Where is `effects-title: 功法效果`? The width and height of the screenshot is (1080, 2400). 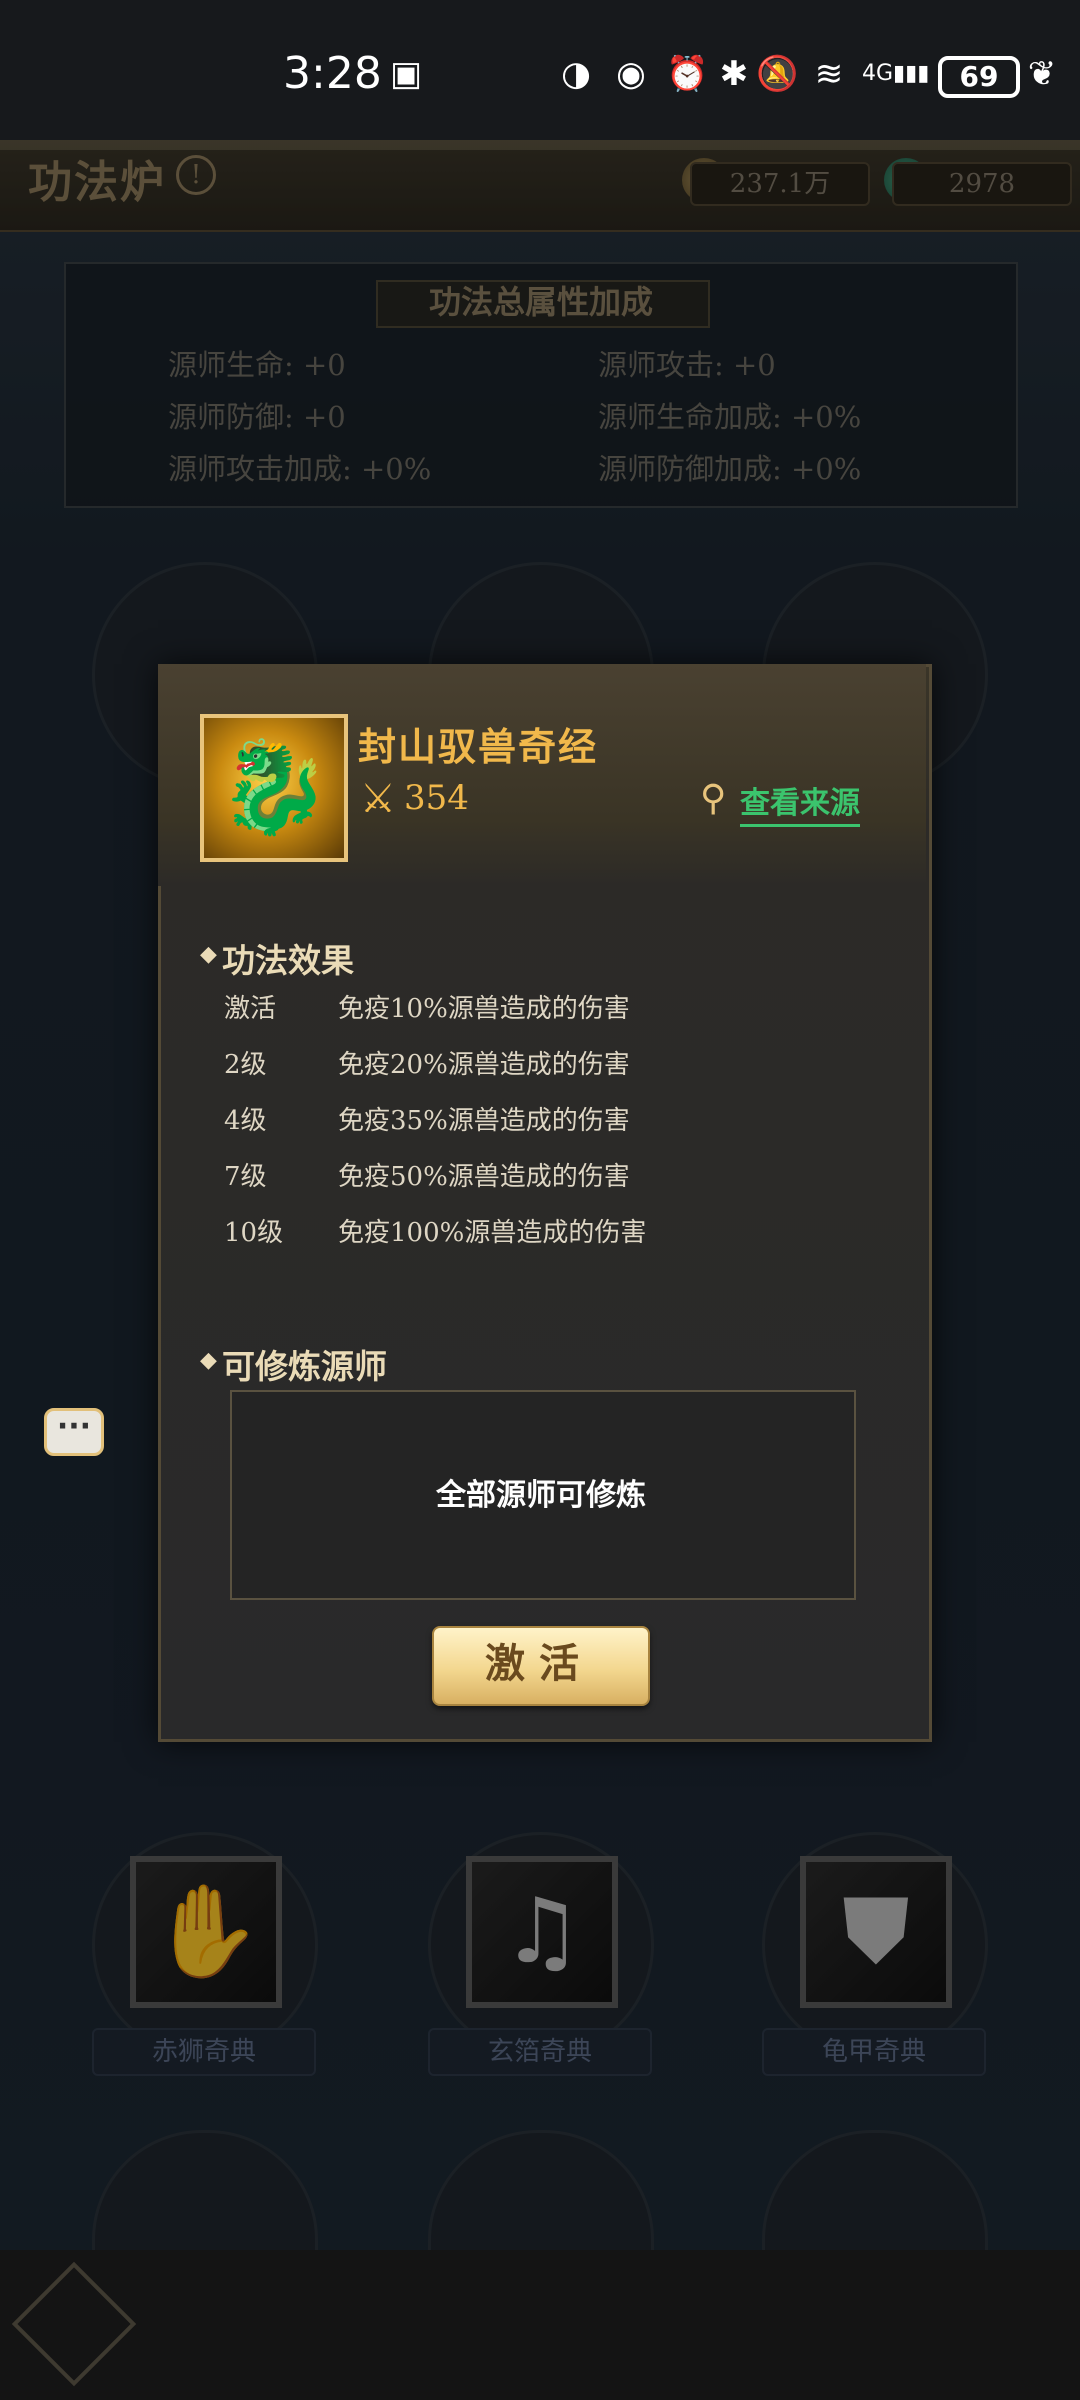
effects-title: 功法效果 is located at coordinates (288, 960).